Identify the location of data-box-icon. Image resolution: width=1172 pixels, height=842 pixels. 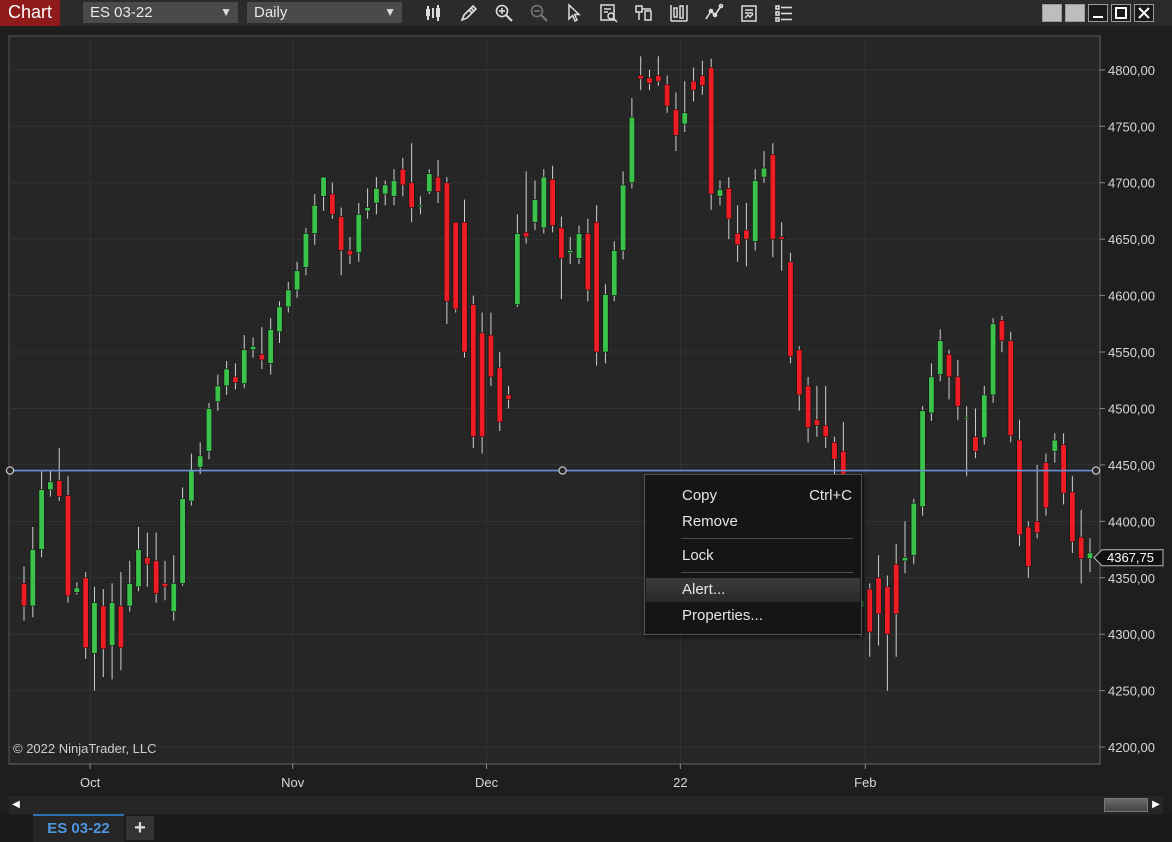
(608, 13).